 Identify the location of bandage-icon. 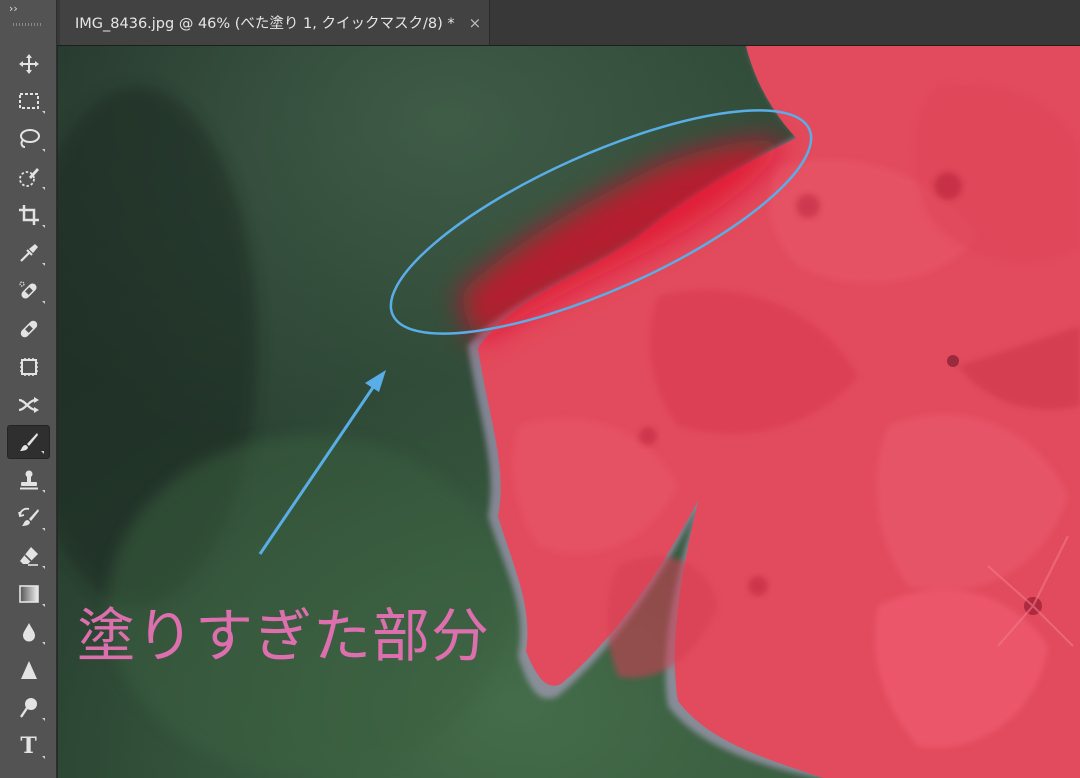
(28, 329).